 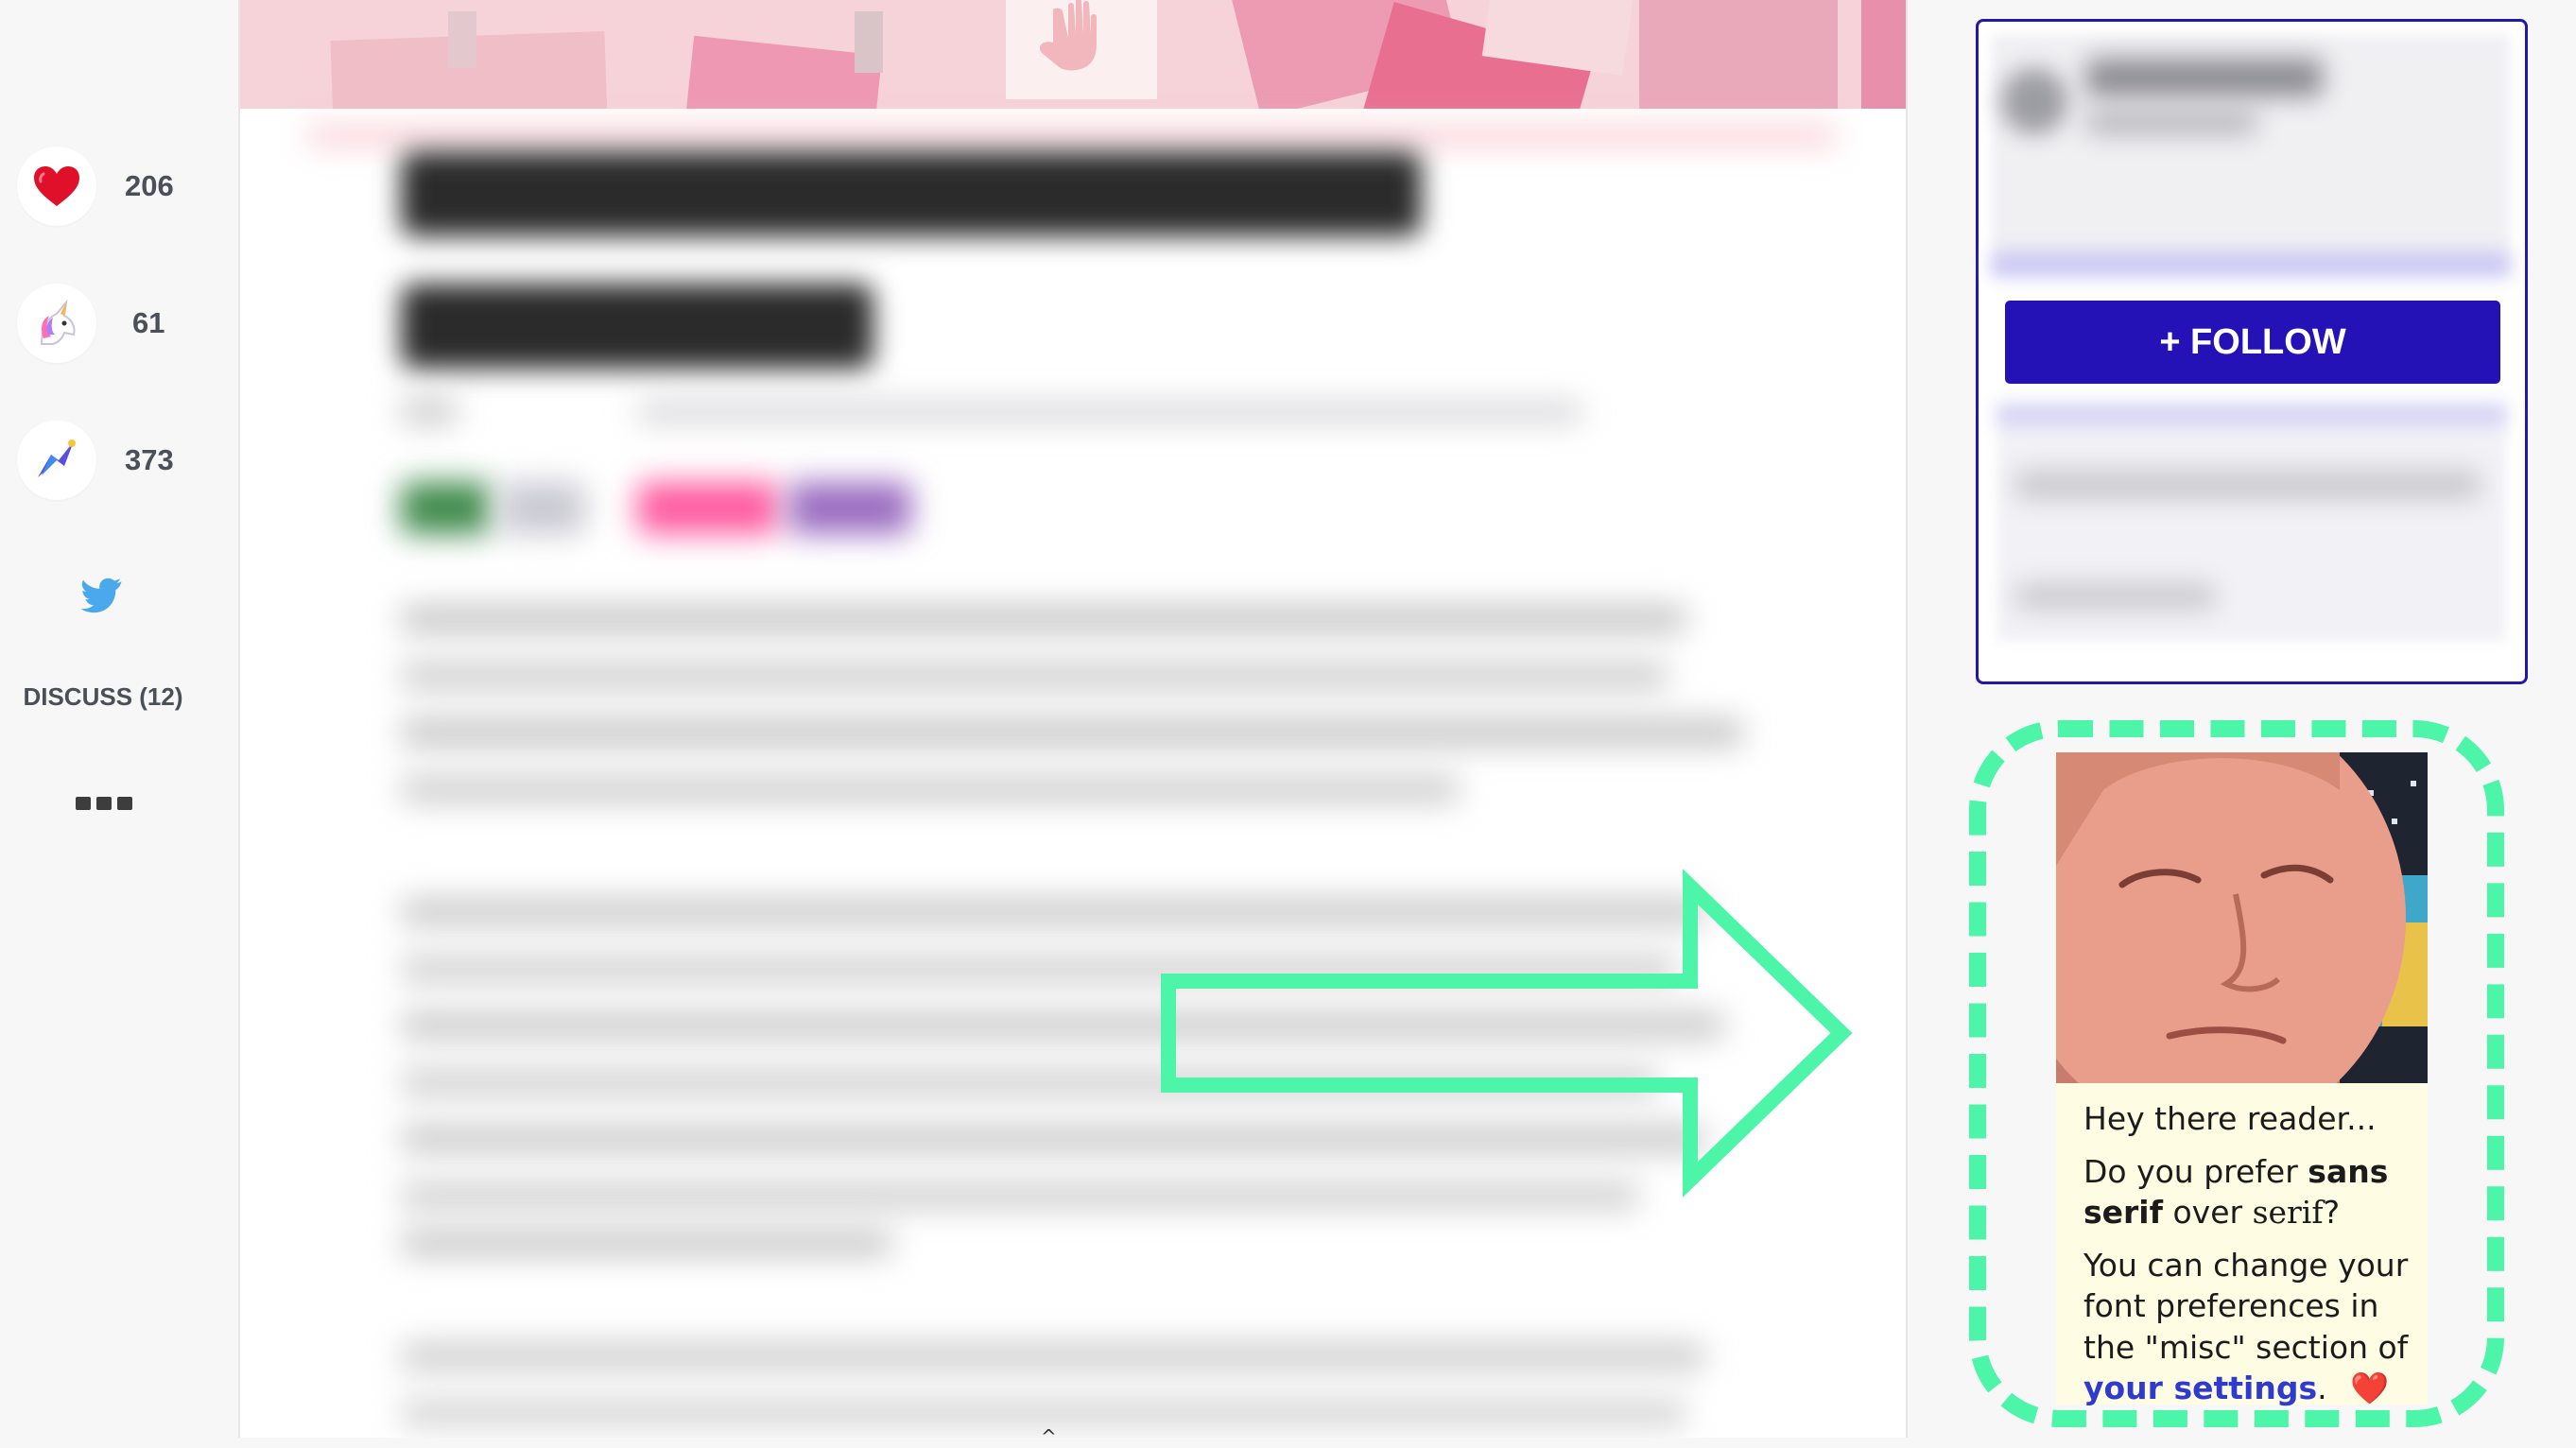 What do you see at coordinates (2252, 342) in the screenshot?
I see `follow-button: + FOLLOW` at bounding box center [2252, 342].